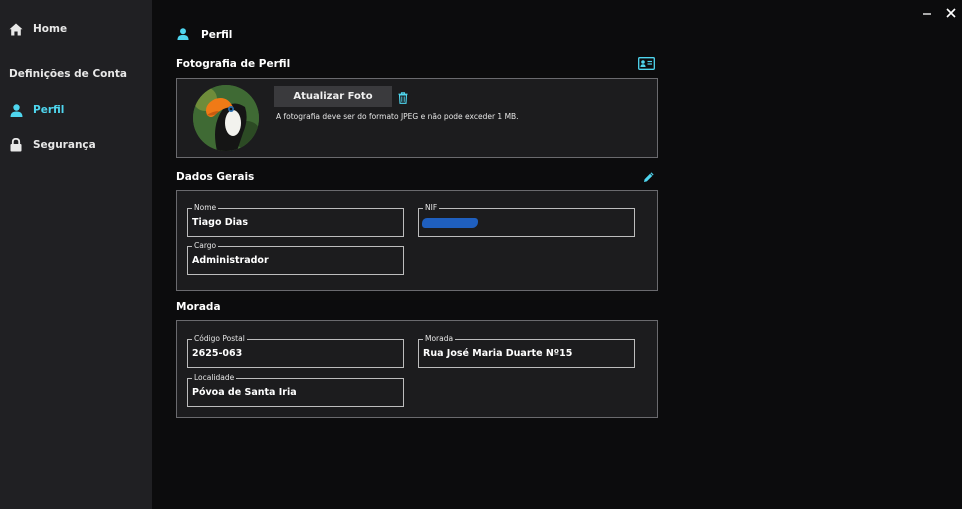 The width and height of the screenshot is (962, 509). What do you see at coordinates (295, 350) in the screenshot?
I see `postal-code-field: Código Postal 2625-063` at bounding box center [295, 350].